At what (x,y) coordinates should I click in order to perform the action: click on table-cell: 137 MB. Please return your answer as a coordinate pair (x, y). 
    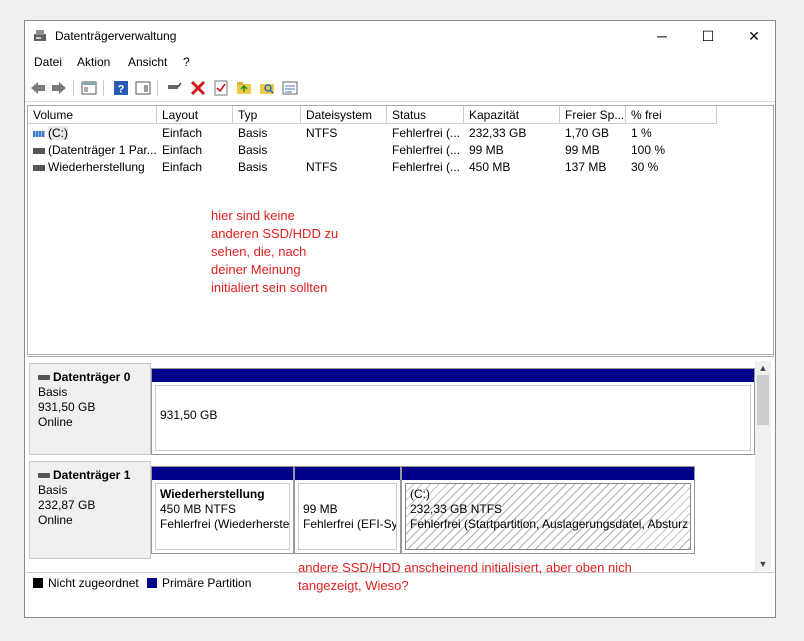
    Looking at the image, I should click on (586, 167).